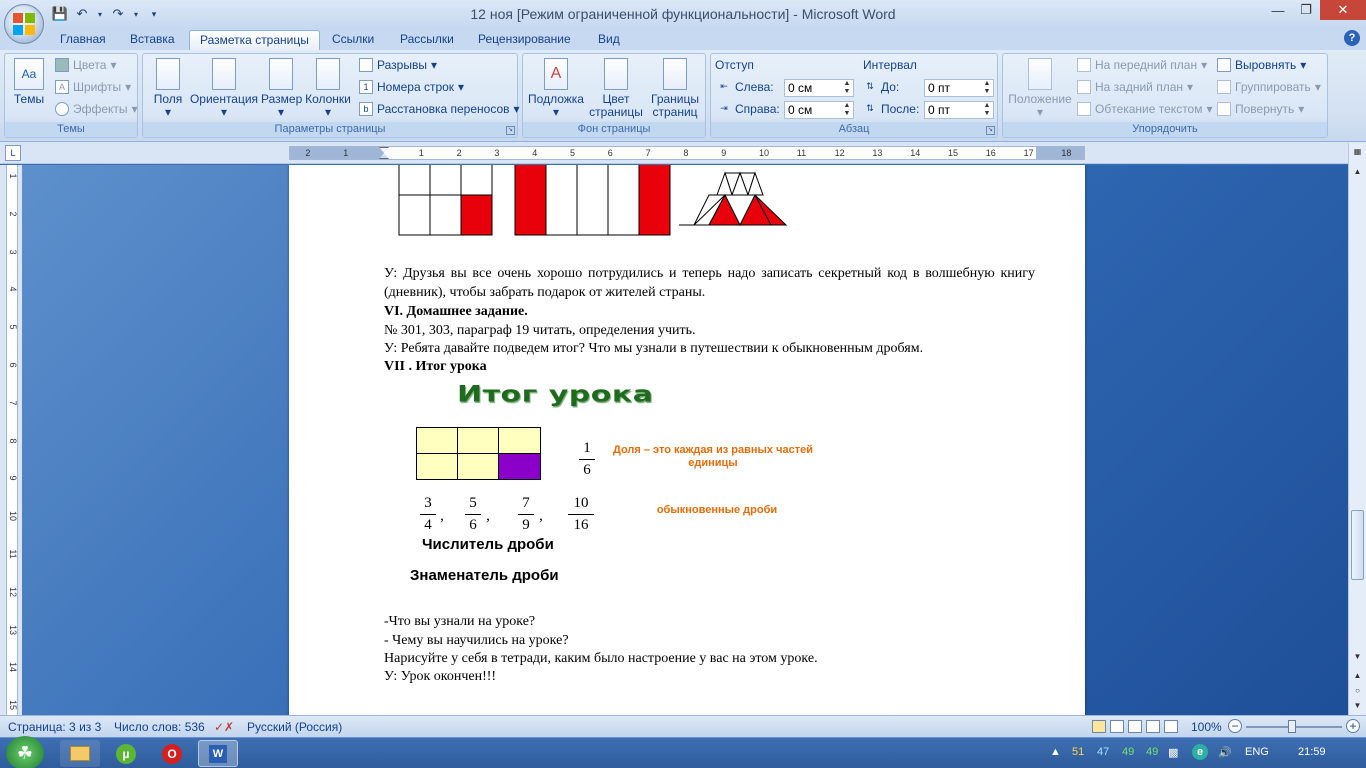 The height and width of the screenshot is (768, 1366). Describe the element at coordinates (1306, 10) in the screenshot. I see `restore-button: ❐` at that location.